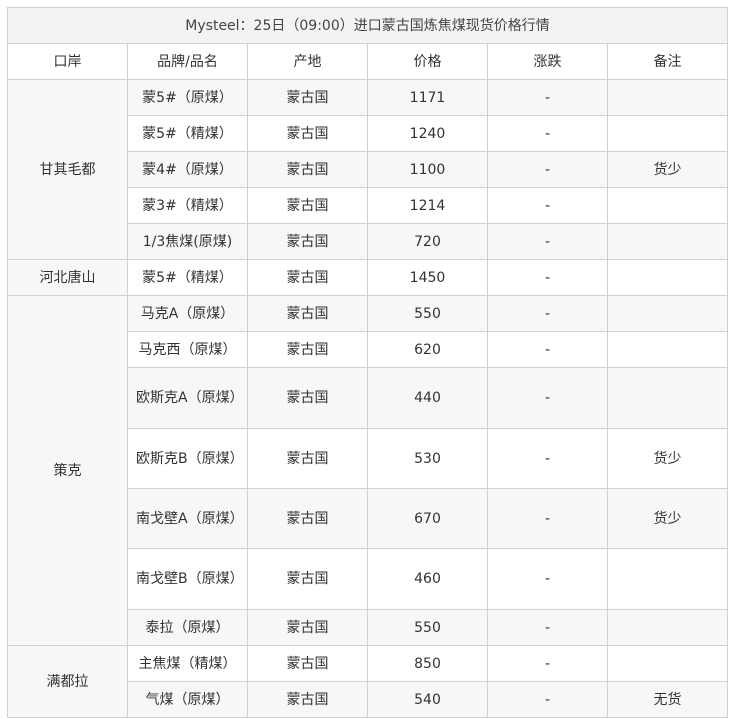 This screenshot has width=733, height=719. Describe the element at coordinates (187, 97) in the screenshot. I see `brand-cell: 蒙5#（原煤）` at that location.